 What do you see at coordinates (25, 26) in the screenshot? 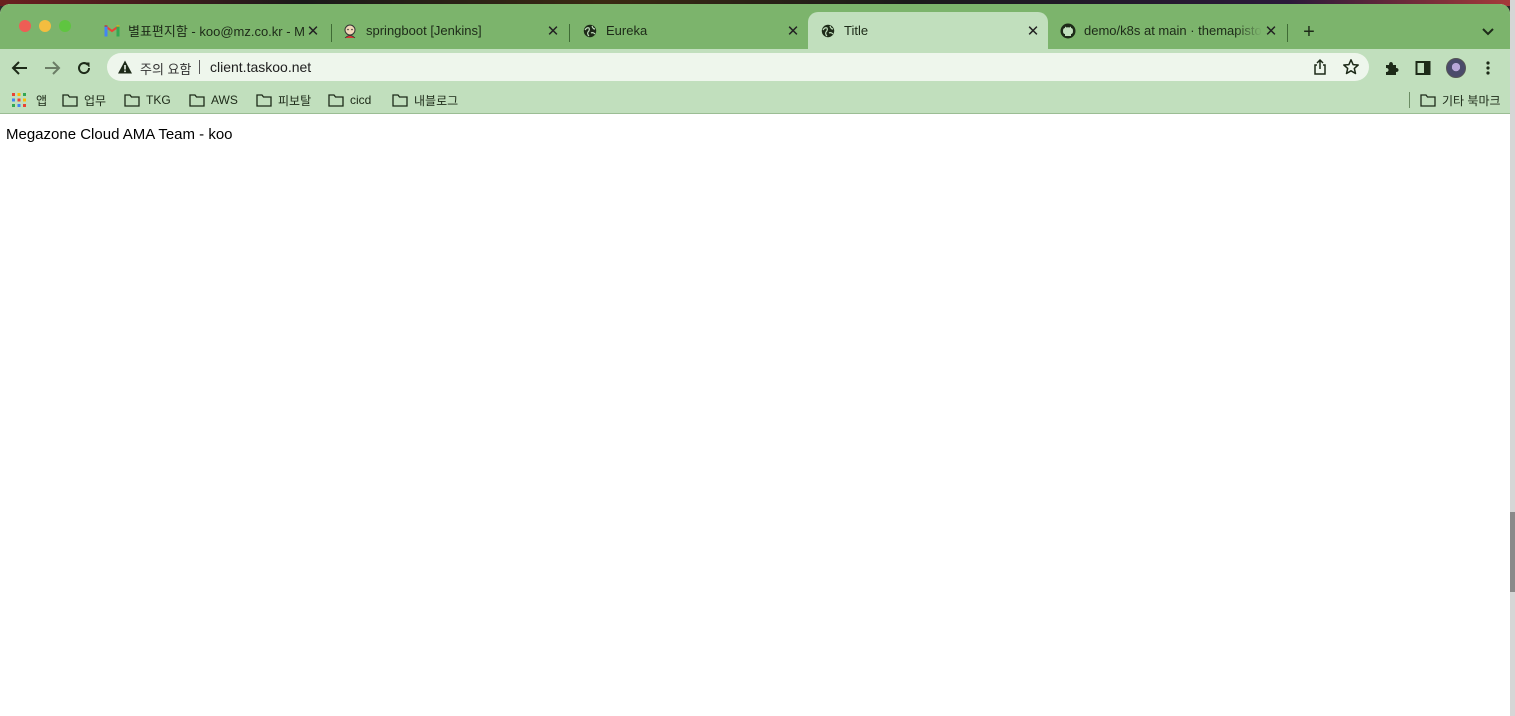
I see `close-window-button` at bounding box center [25, 26].